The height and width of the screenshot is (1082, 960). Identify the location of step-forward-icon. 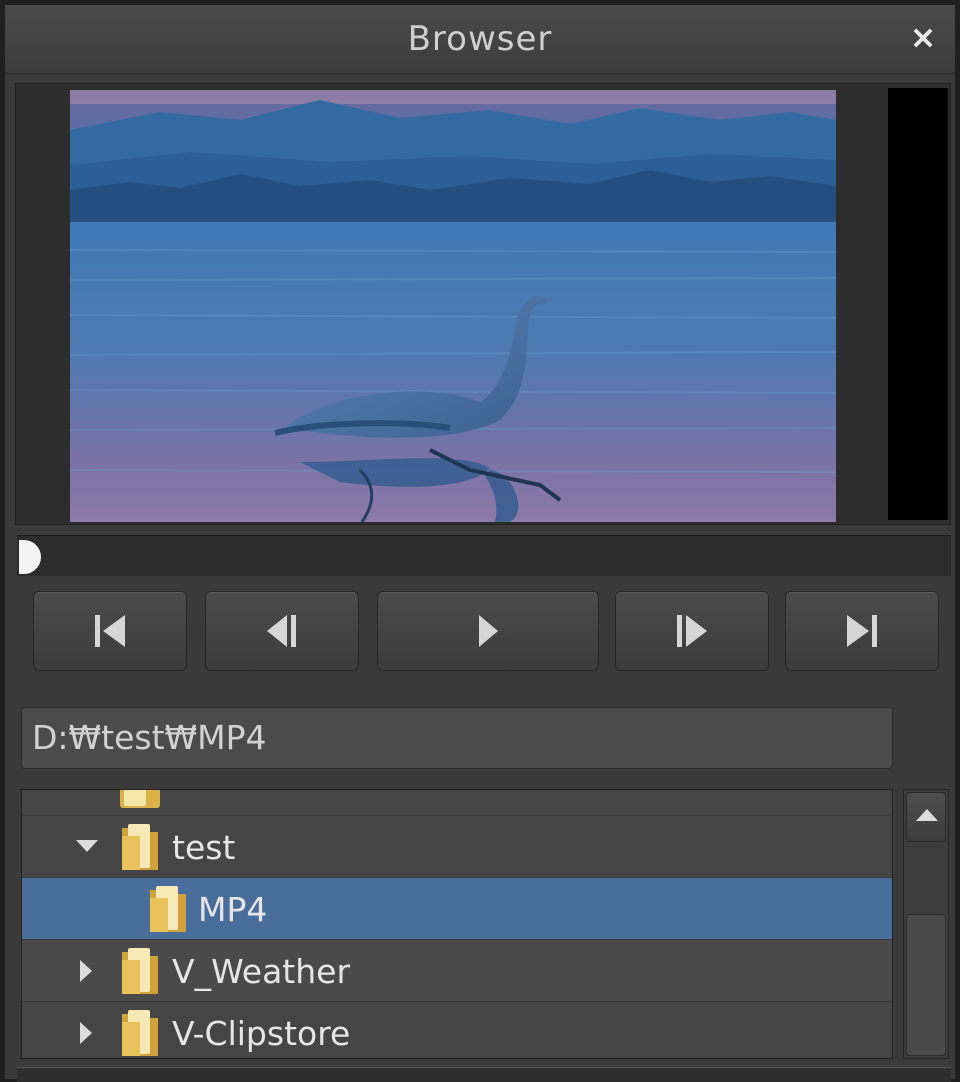
(692, 631).